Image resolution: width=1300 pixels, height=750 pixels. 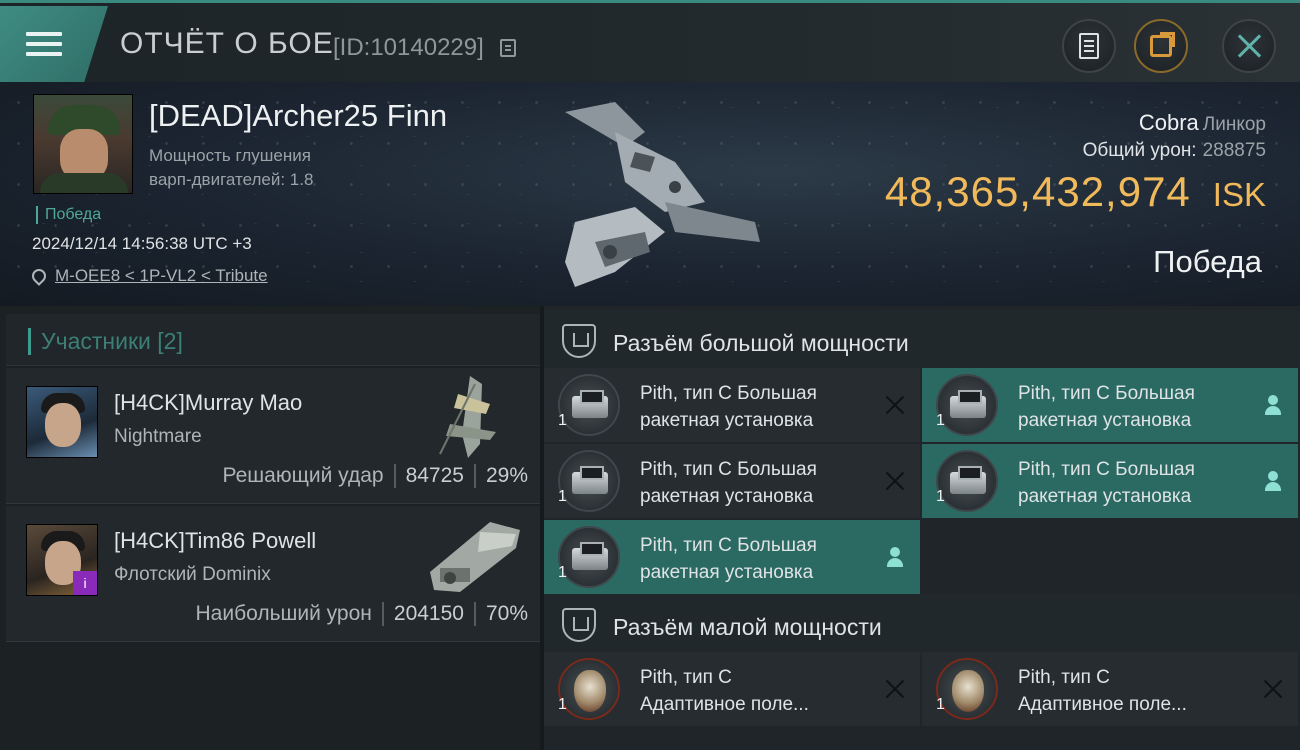 What do you see at coordinates (434, 475) in the screenshot?
I see `participant-damage: 84725` at bounding box center [434, 475].